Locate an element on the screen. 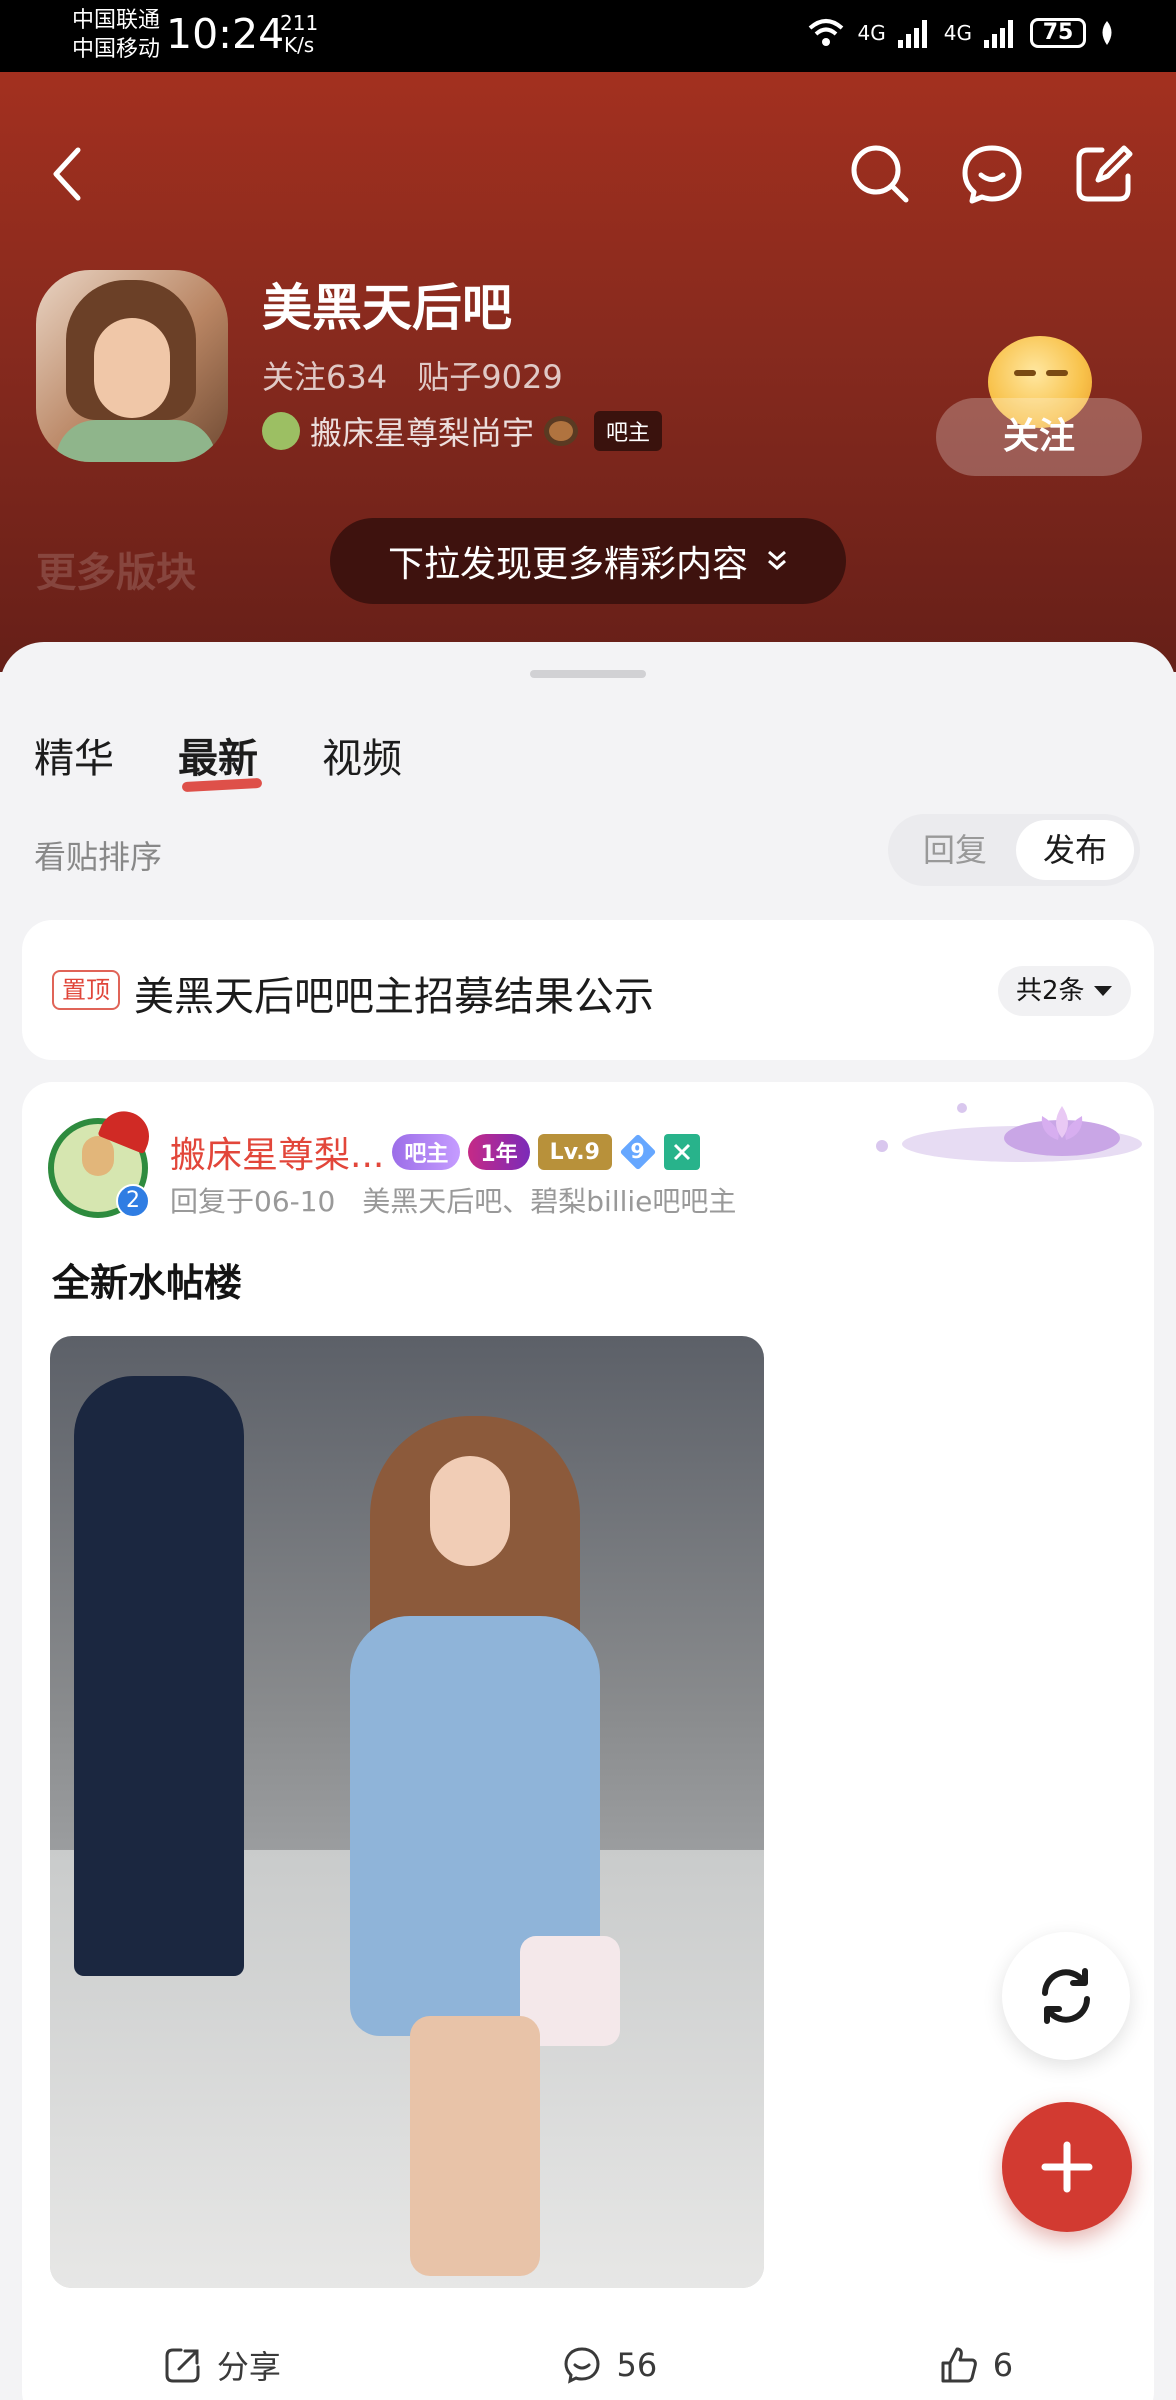  author-roles: 美黑天后吧、碧梨billie吧吧主 is located at coordinates (549, 1201).